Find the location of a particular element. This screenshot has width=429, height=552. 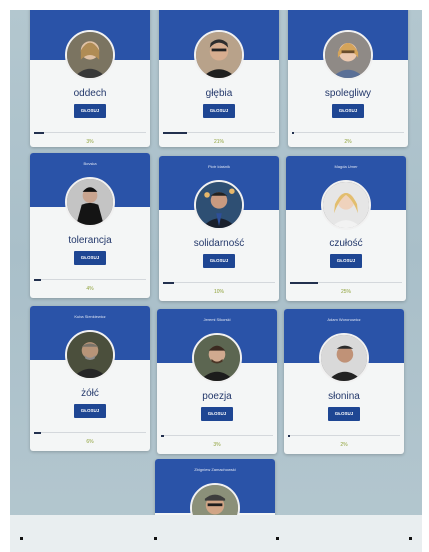

vote-card: Magda Umer czułość GŁOSUJ 25% is located at coordinates (346, 228).